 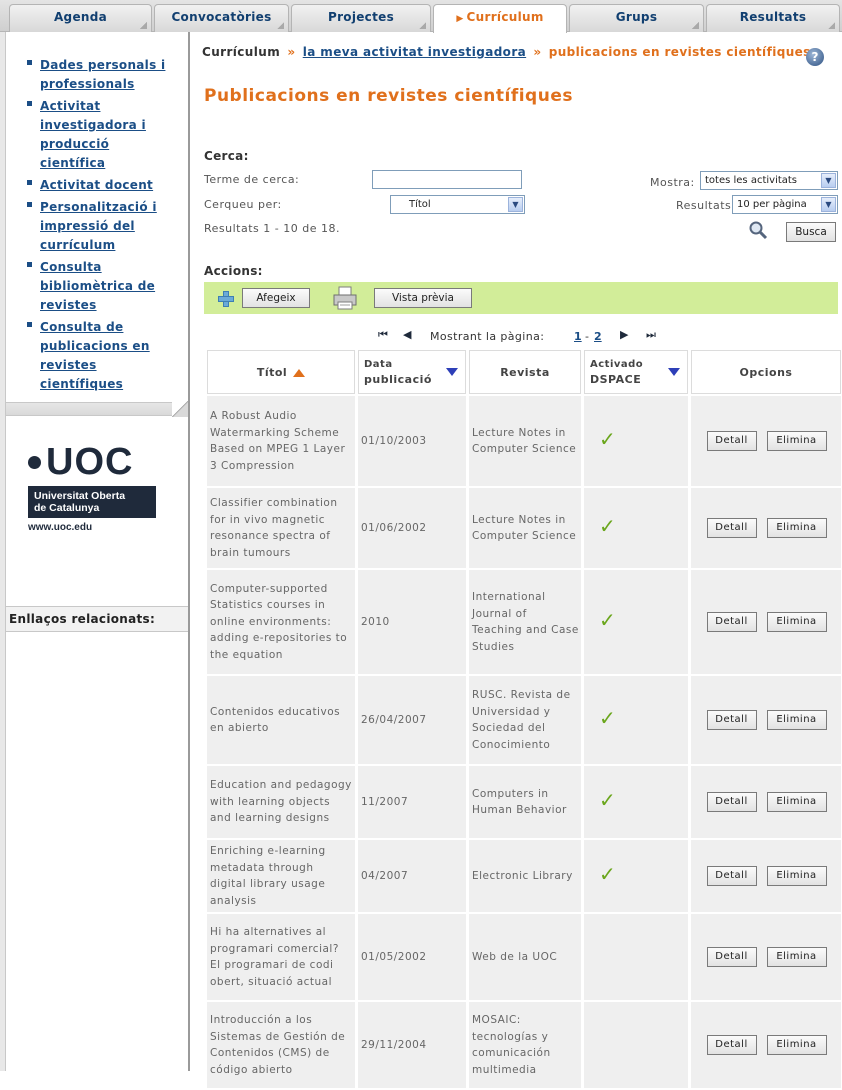 What do you see at coordinates (407, 334) in the screenshot?
I see `prev-page-icon: ◀` at bounding box center [407, 334].